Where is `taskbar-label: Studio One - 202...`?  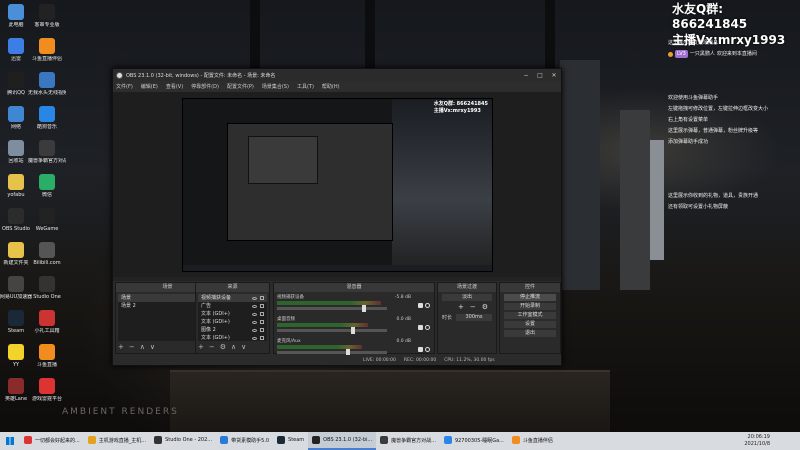
taskbar-label: Studio One - 202... is located at coordinates (189, 440).